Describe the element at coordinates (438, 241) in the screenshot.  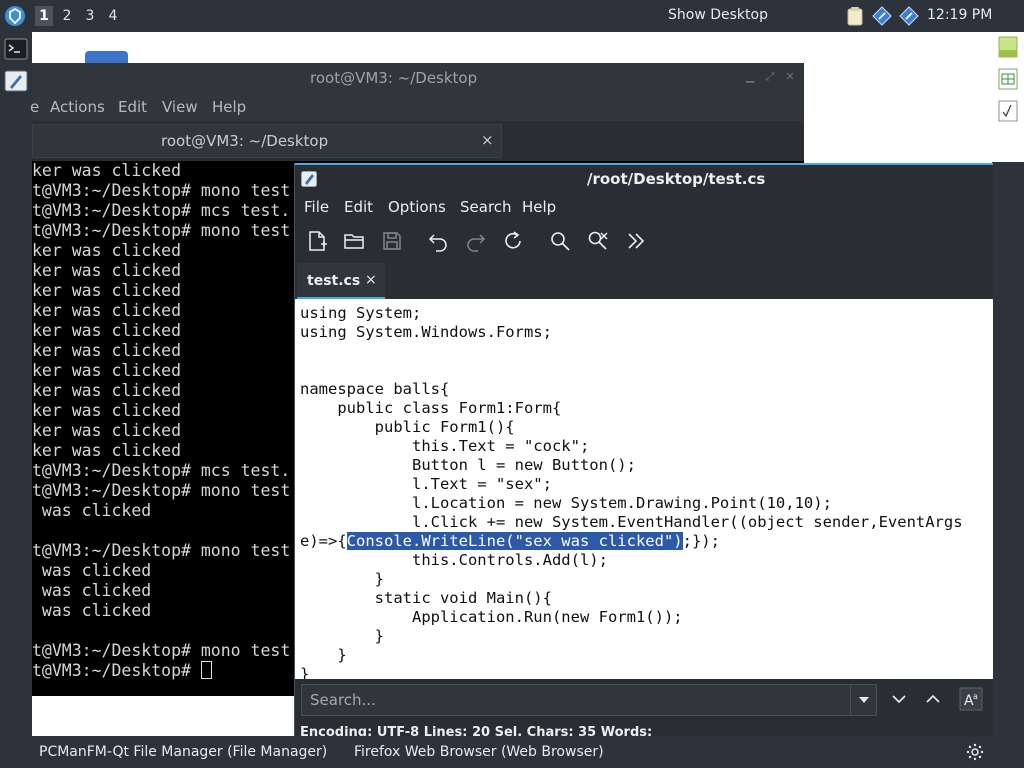
I see `undo-icon` at that location.